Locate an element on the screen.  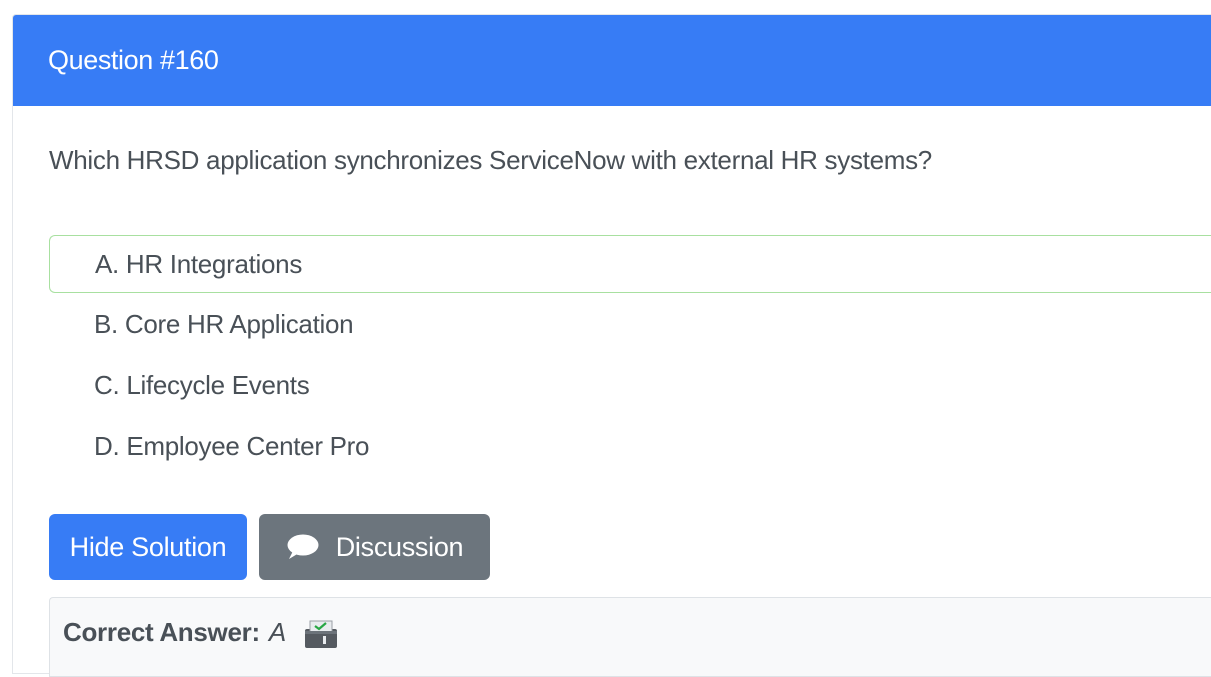
choice-label: A. HR Integrations is located at coordinates (199, 263).